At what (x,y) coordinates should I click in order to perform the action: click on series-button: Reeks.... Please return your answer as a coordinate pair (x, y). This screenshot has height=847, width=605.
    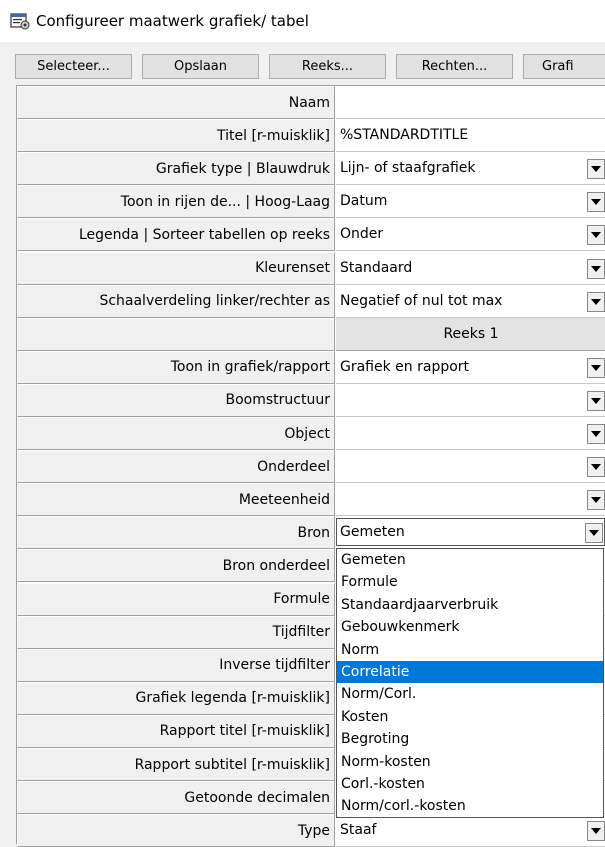
    Looking at the image, I should click on (327, 66).